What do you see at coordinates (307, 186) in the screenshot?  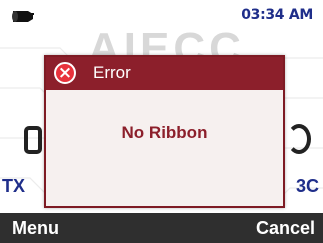 I see `background-right-label: 3C` at bounding box center [307, 186].